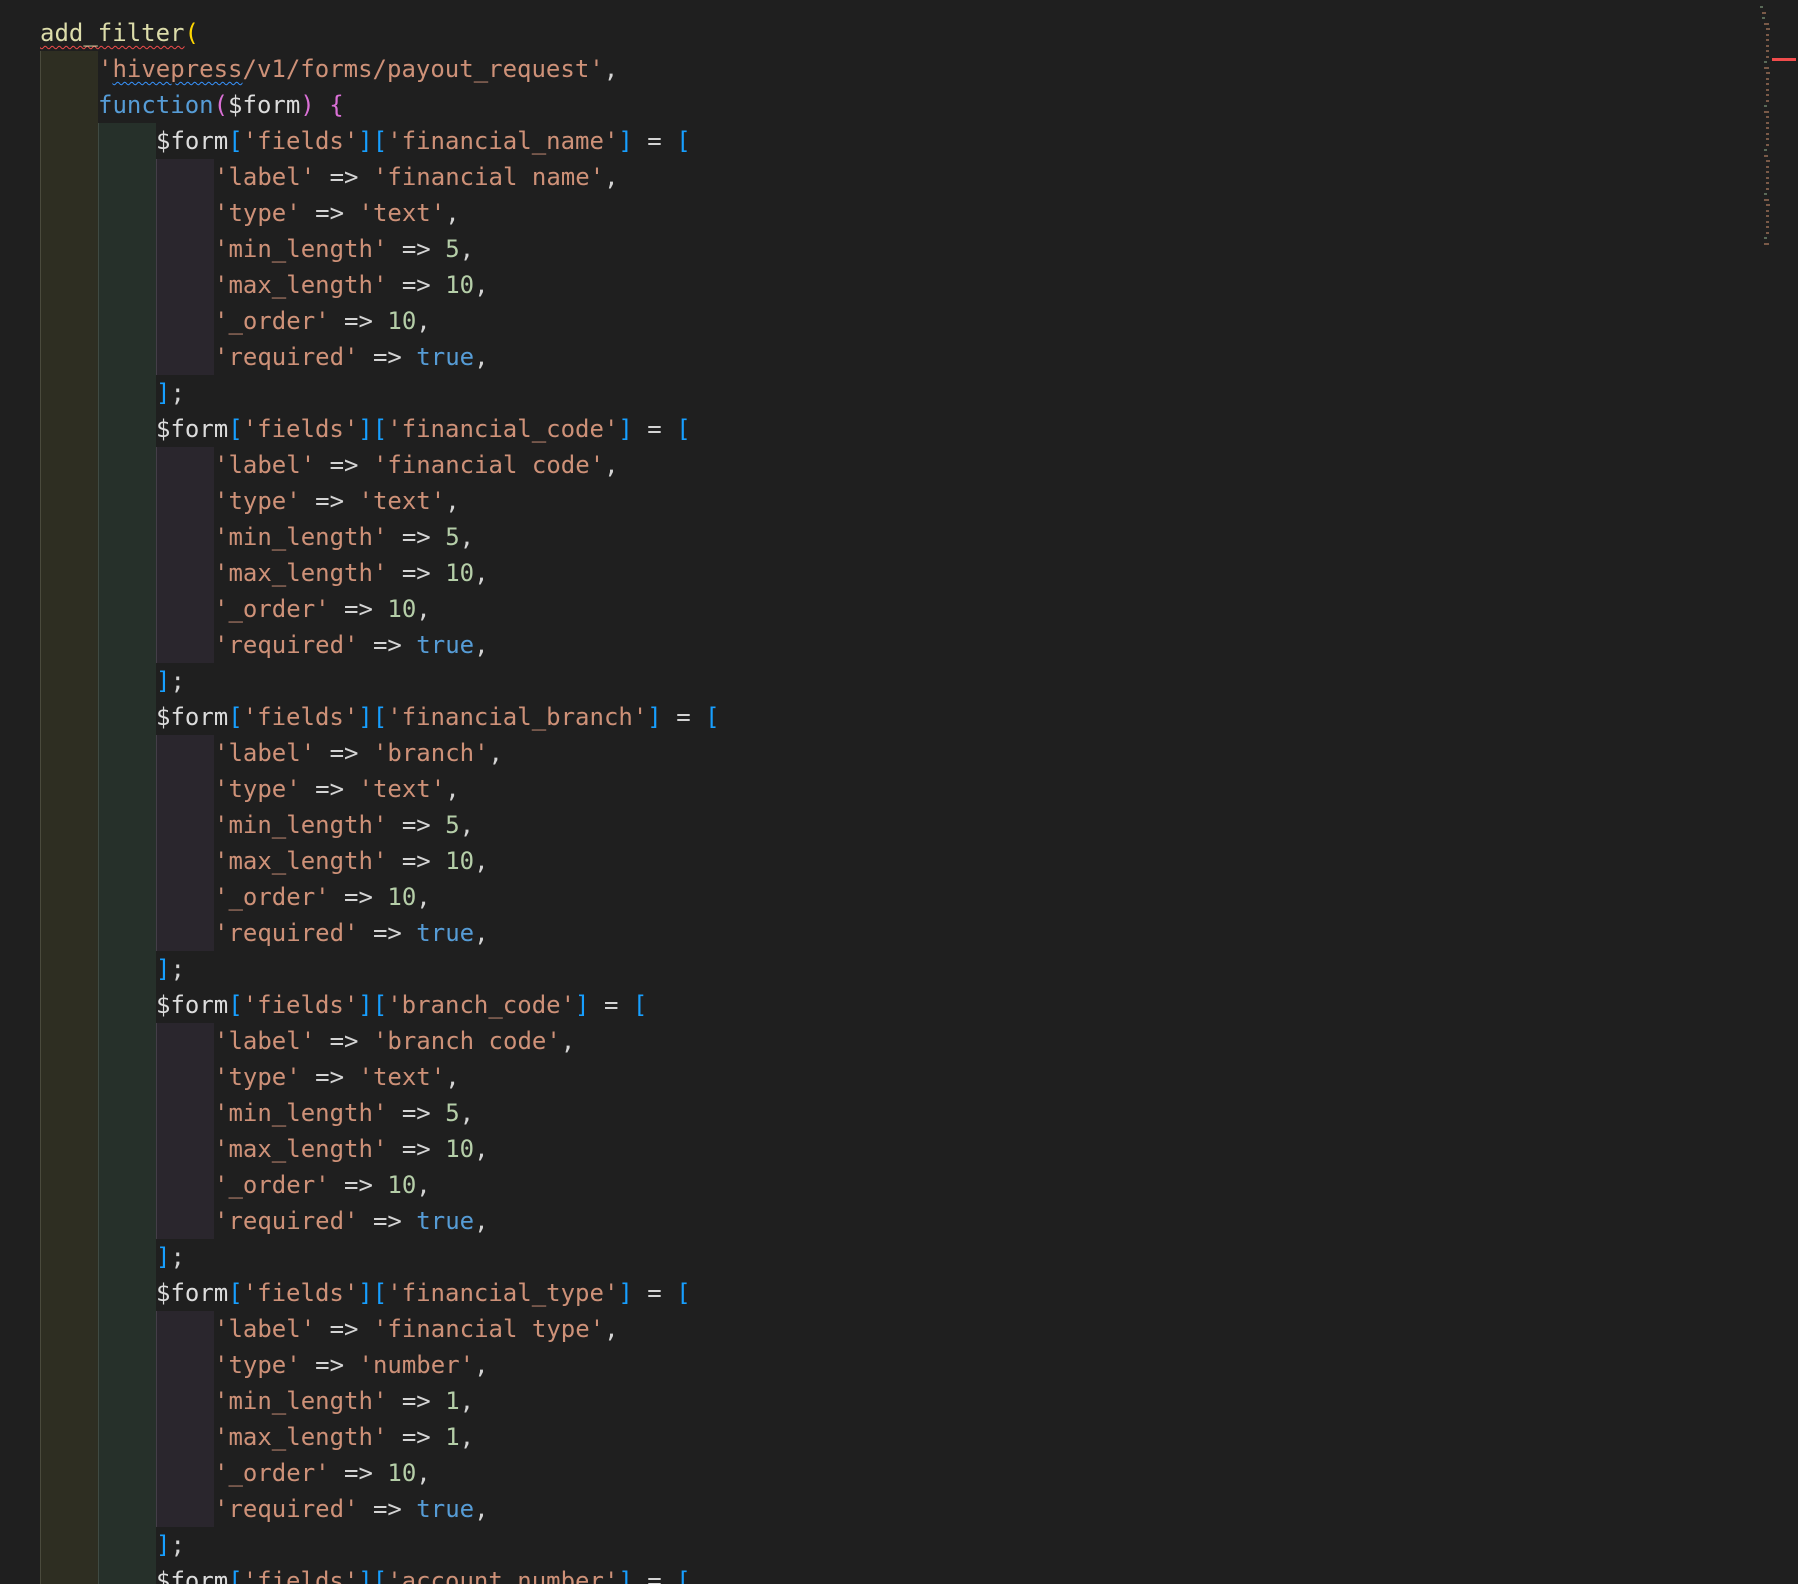 The image size is (1798, 1584). I want to click on minimap, so click(1779, 792).